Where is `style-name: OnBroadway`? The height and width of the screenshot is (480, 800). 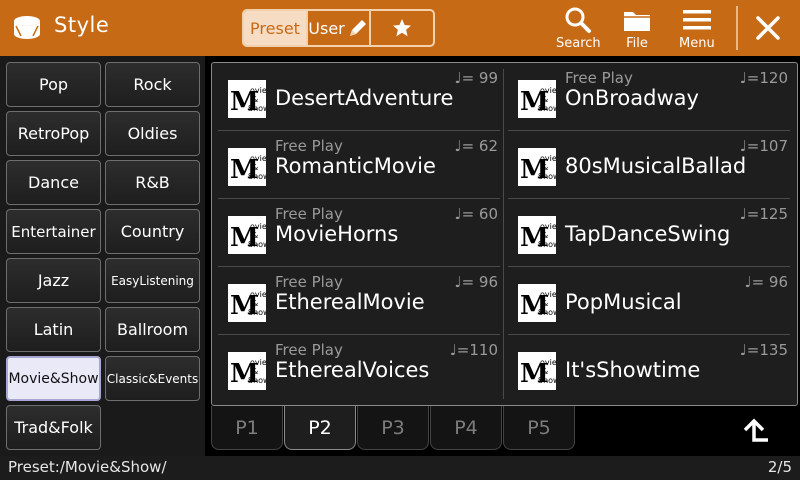 style-name: OnBroadway is located at coordinates (632, 98).